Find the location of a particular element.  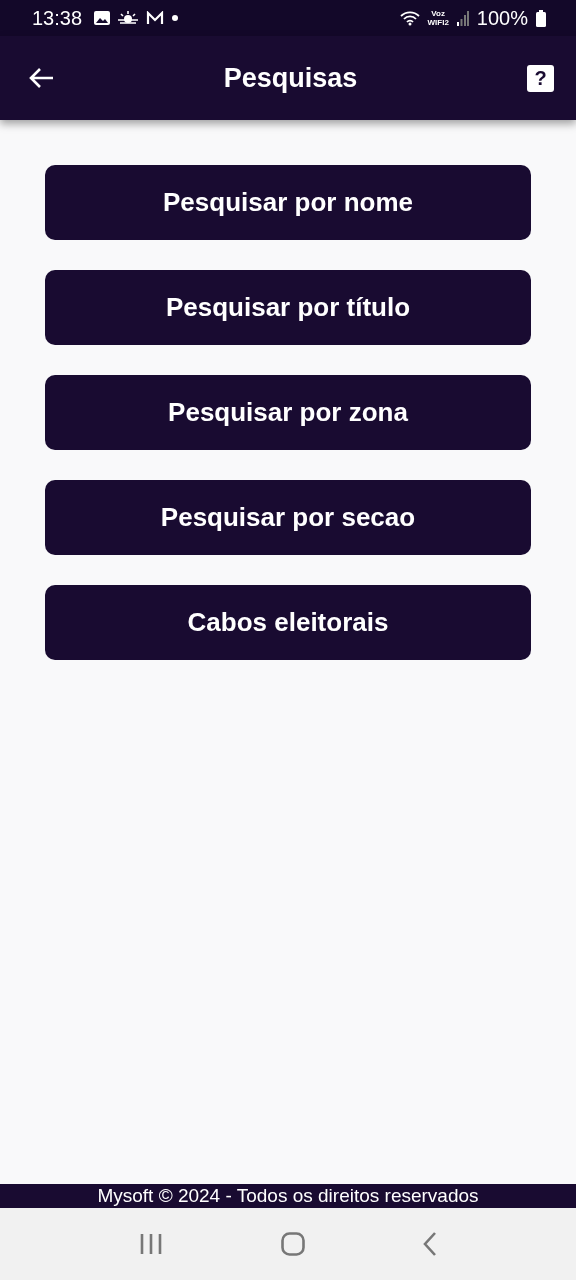

wifi-icon is located at coordinates (409, 18).